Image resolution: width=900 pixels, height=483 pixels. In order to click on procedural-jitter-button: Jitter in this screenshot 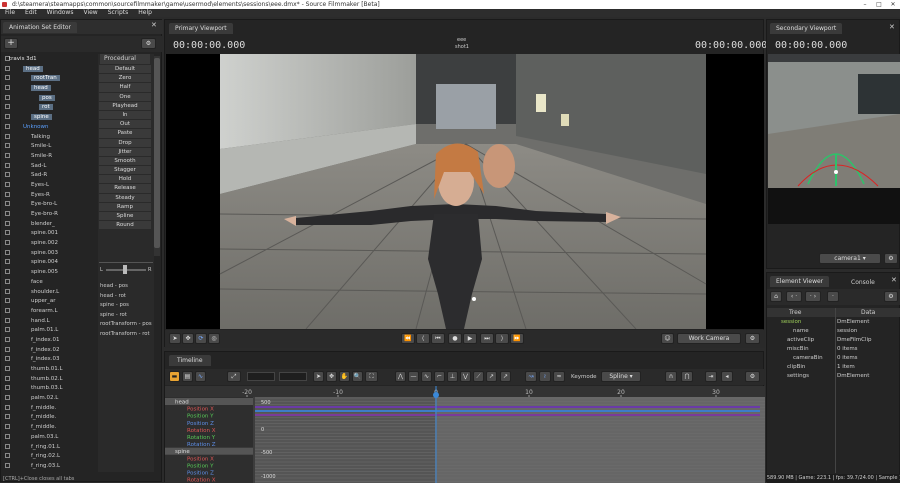, I will do `click(125, 152)`.